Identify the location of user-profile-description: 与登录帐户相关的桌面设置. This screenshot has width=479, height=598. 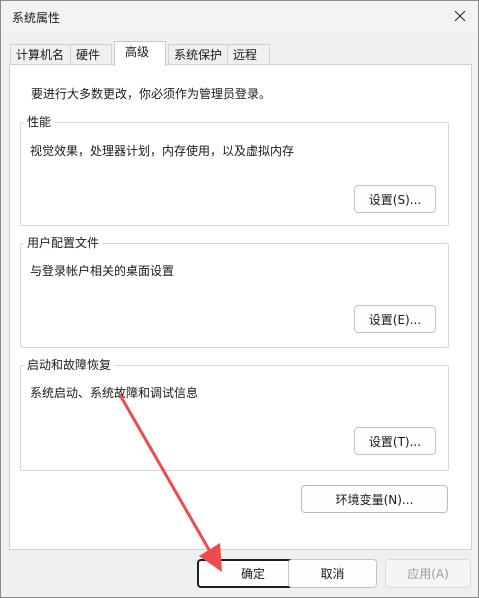
(102, 271).